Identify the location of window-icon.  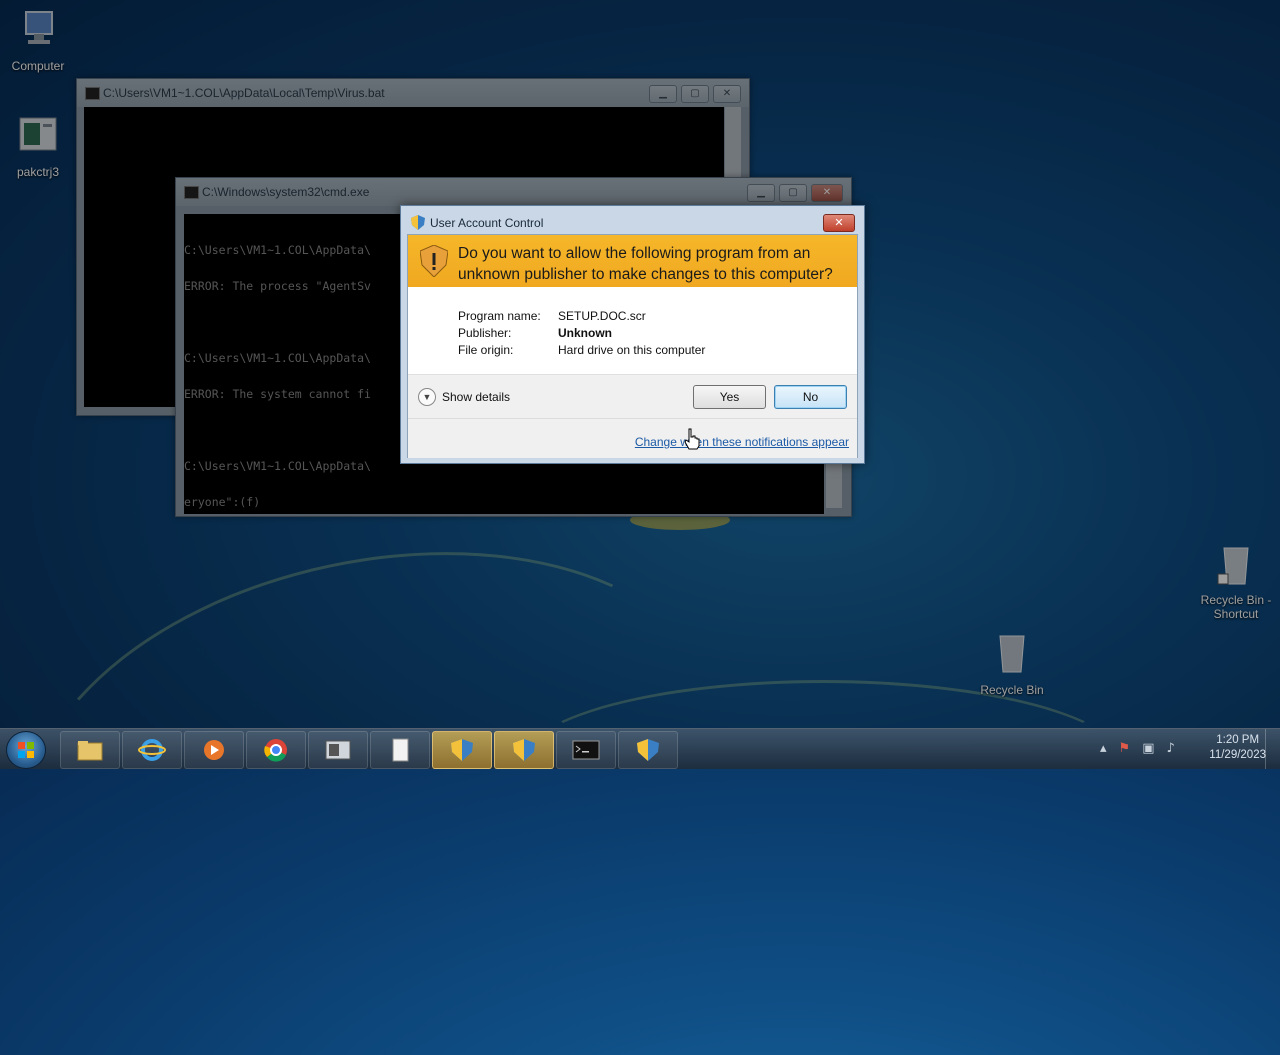
(338, 750).